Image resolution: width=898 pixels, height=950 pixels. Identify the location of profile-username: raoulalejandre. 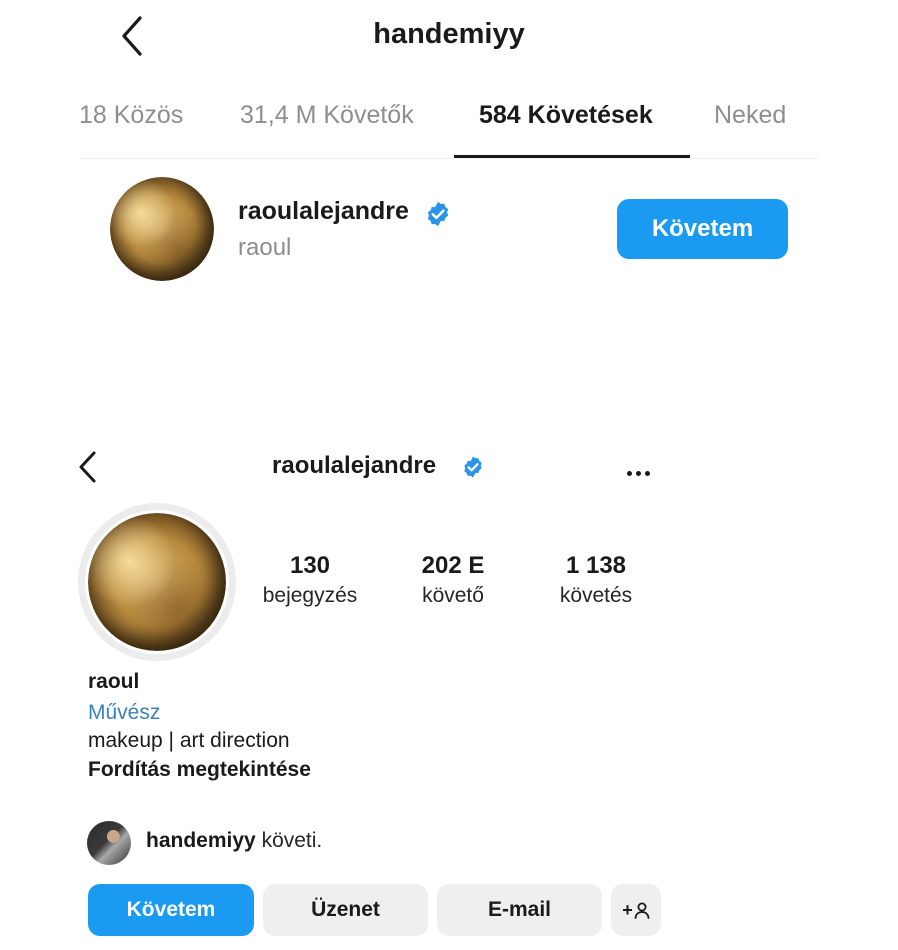
(354, 465).